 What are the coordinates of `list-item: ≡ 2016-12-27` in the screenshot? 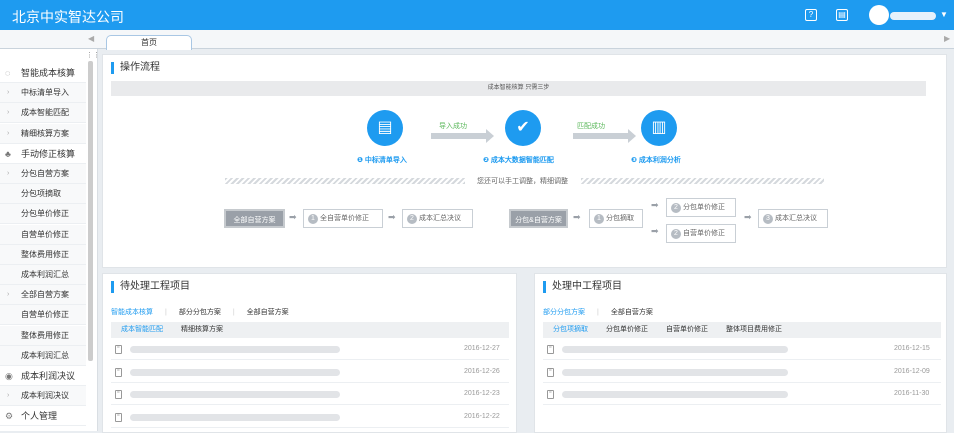 It's located at (310, 350).